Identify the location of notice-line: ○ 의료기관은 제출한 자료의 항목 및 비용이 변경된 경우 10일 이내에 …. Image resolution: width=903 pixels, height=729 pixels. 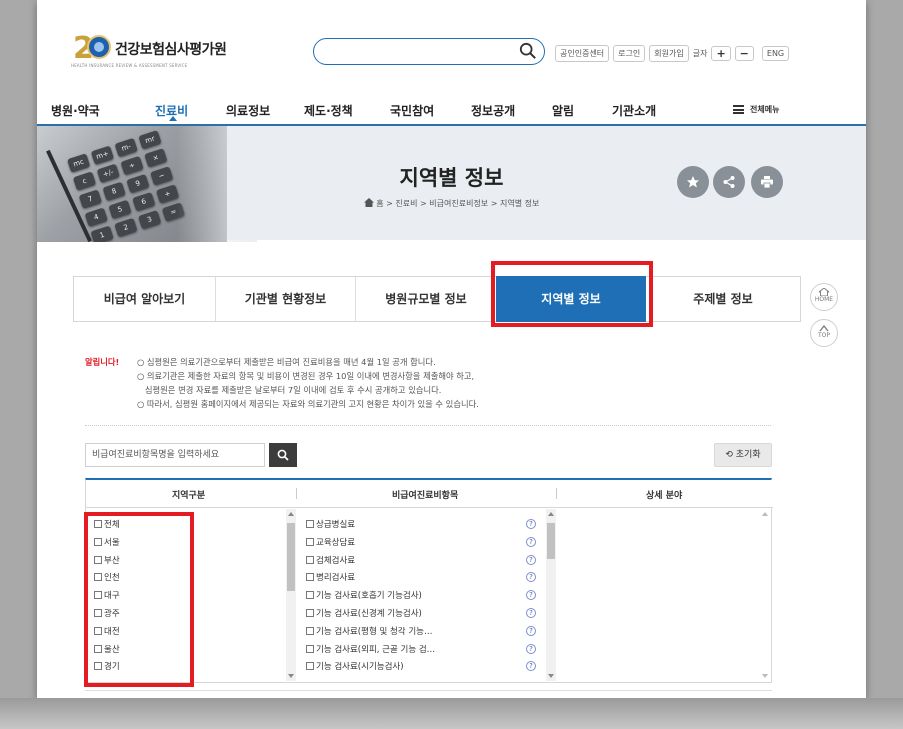
(306, 376).